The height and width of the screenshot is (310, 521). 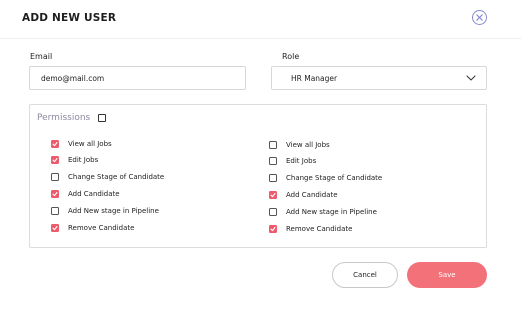 I want to click on cancel-button: Cancel, so click(x=365, y=275).